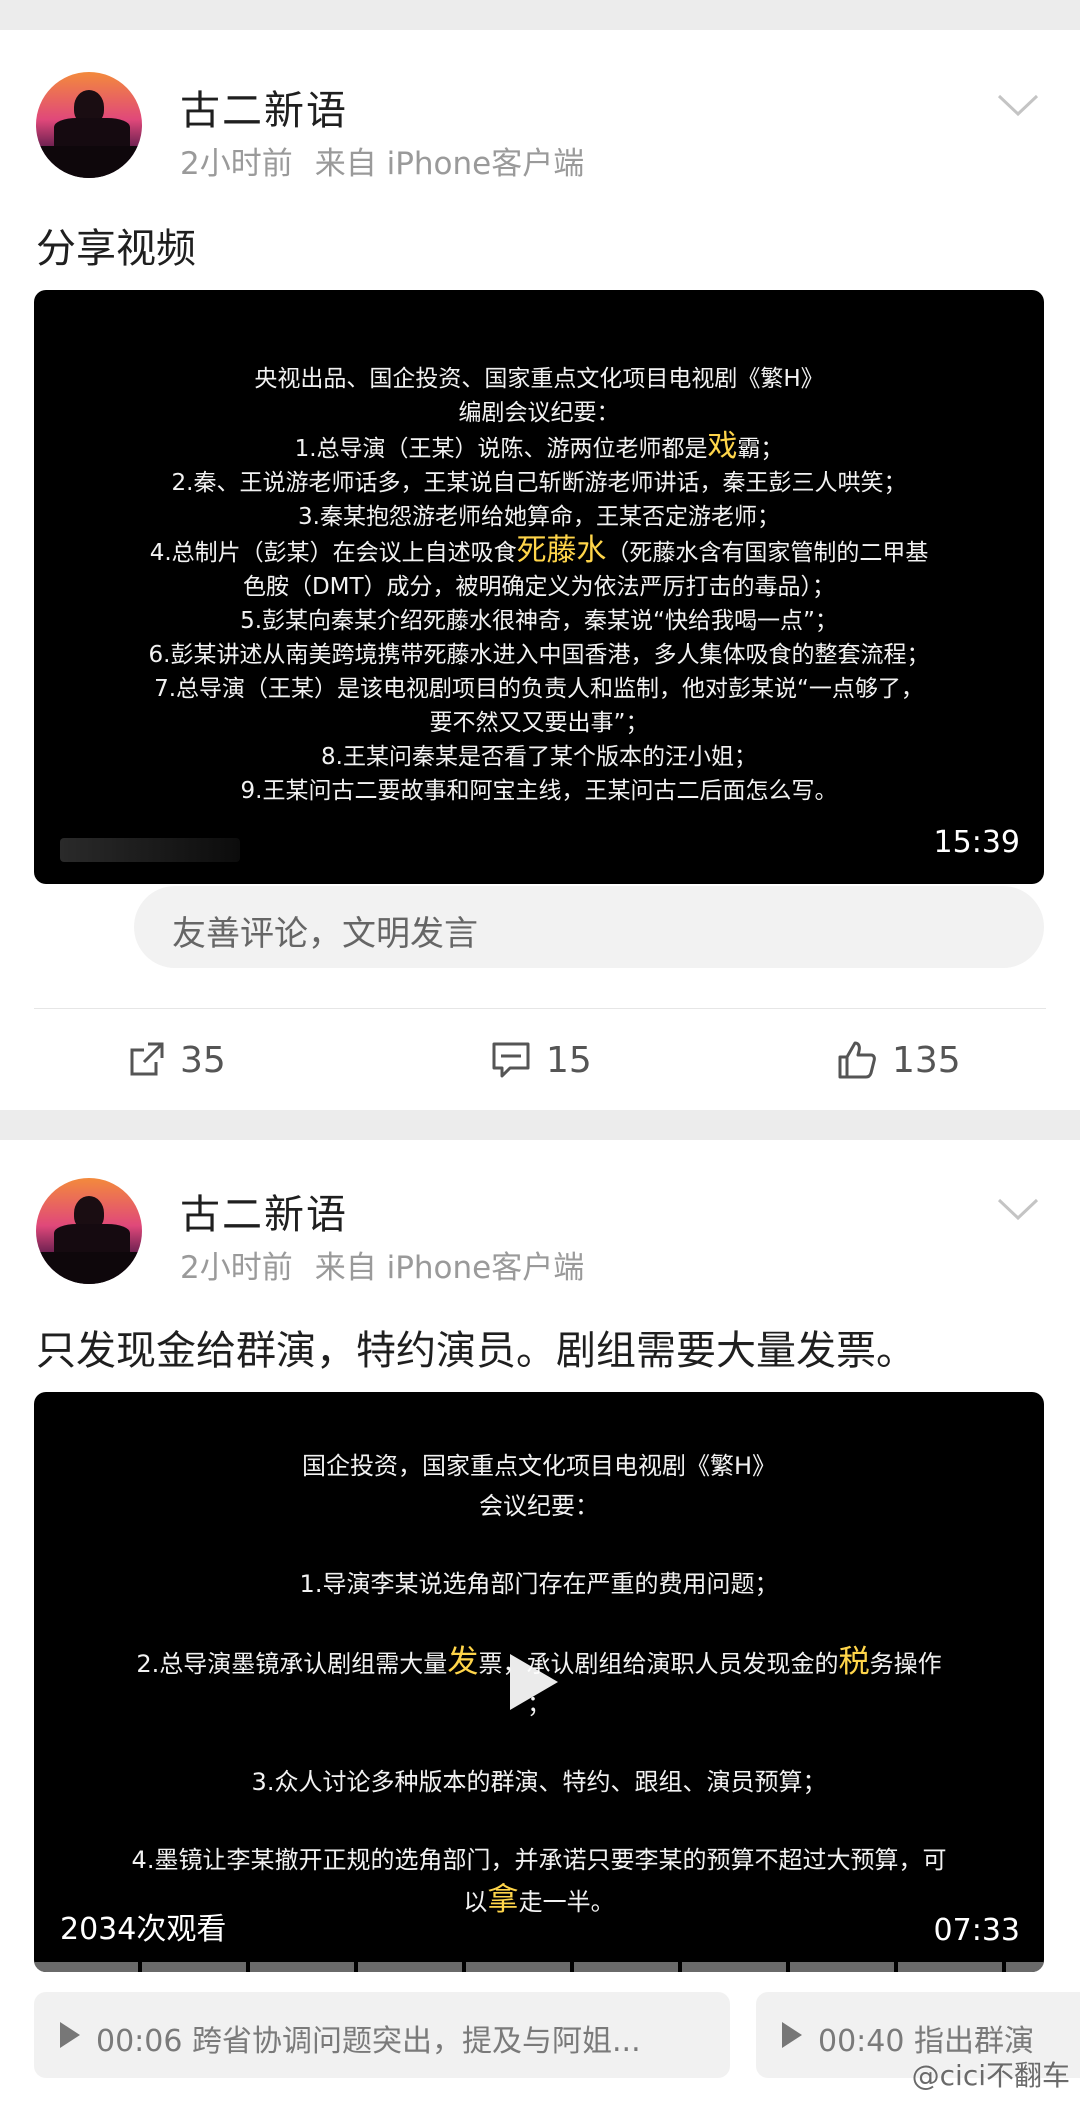 Image resolution: width=1080 pixels, height=2104 pixels. I want to click on video-line: 4.墨镜让李某撤开正规的选角部门，并承诺只要李某的预算不超过大预算，可, so click(539, 1860).